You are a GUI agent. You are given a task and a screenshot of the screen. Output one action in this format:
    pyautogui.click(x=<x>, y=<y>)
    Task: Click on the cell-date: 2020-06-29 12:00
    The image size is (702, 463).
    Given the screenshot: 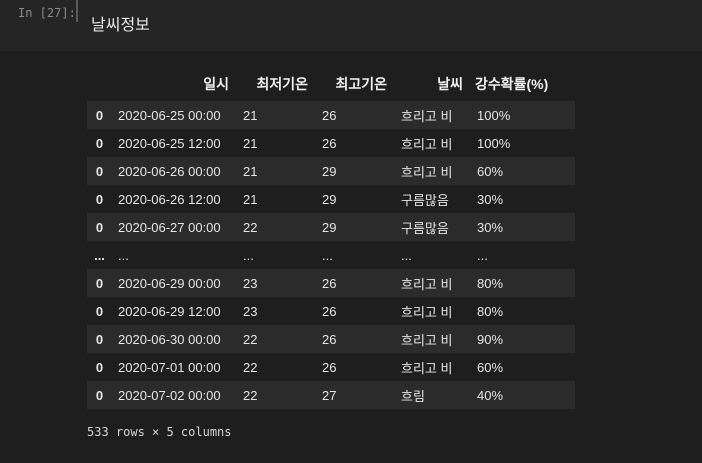 What is the action you would take?
    pyautogui.click(x=169, y=311)
    